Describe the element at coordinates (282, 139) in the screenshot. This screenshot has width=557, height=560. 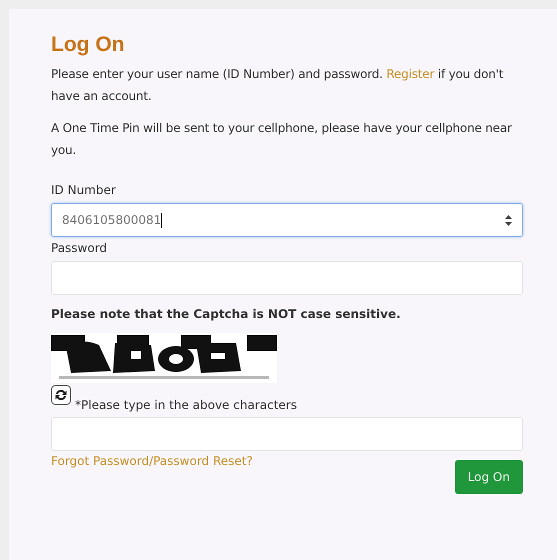
I see `otp-note: A One Time Pin will be sent to your cellphone, please have your cellphone near you.` at that location.